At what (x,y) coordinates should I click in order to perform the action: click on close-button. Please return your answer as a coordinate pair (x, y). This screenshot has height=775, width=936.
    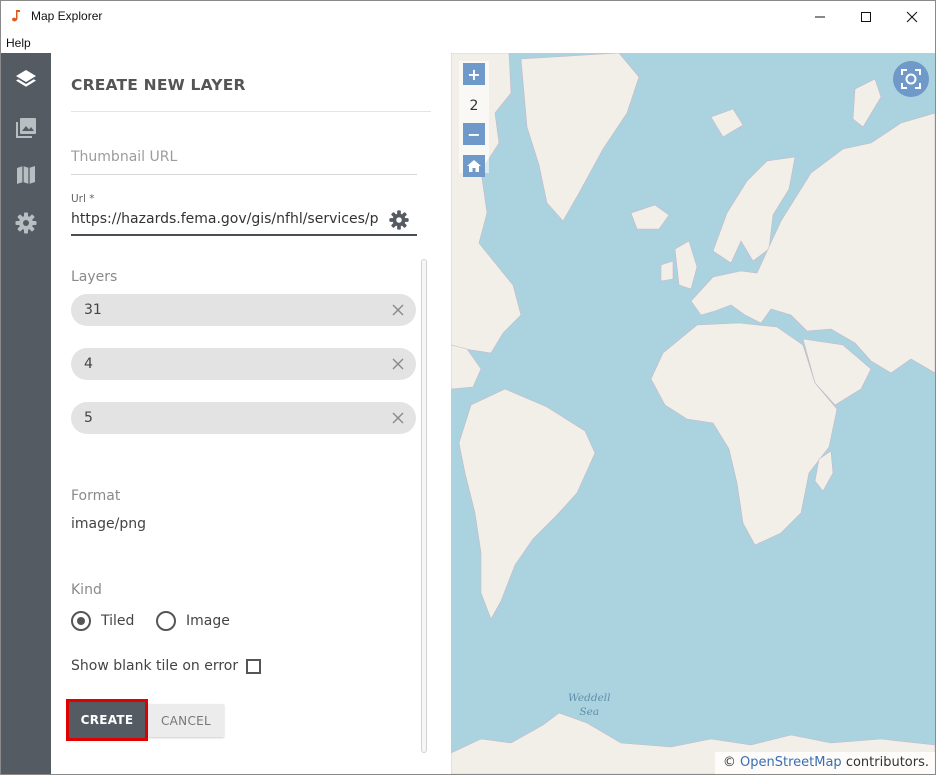
    Looking at the image, I should click on (912, 17).